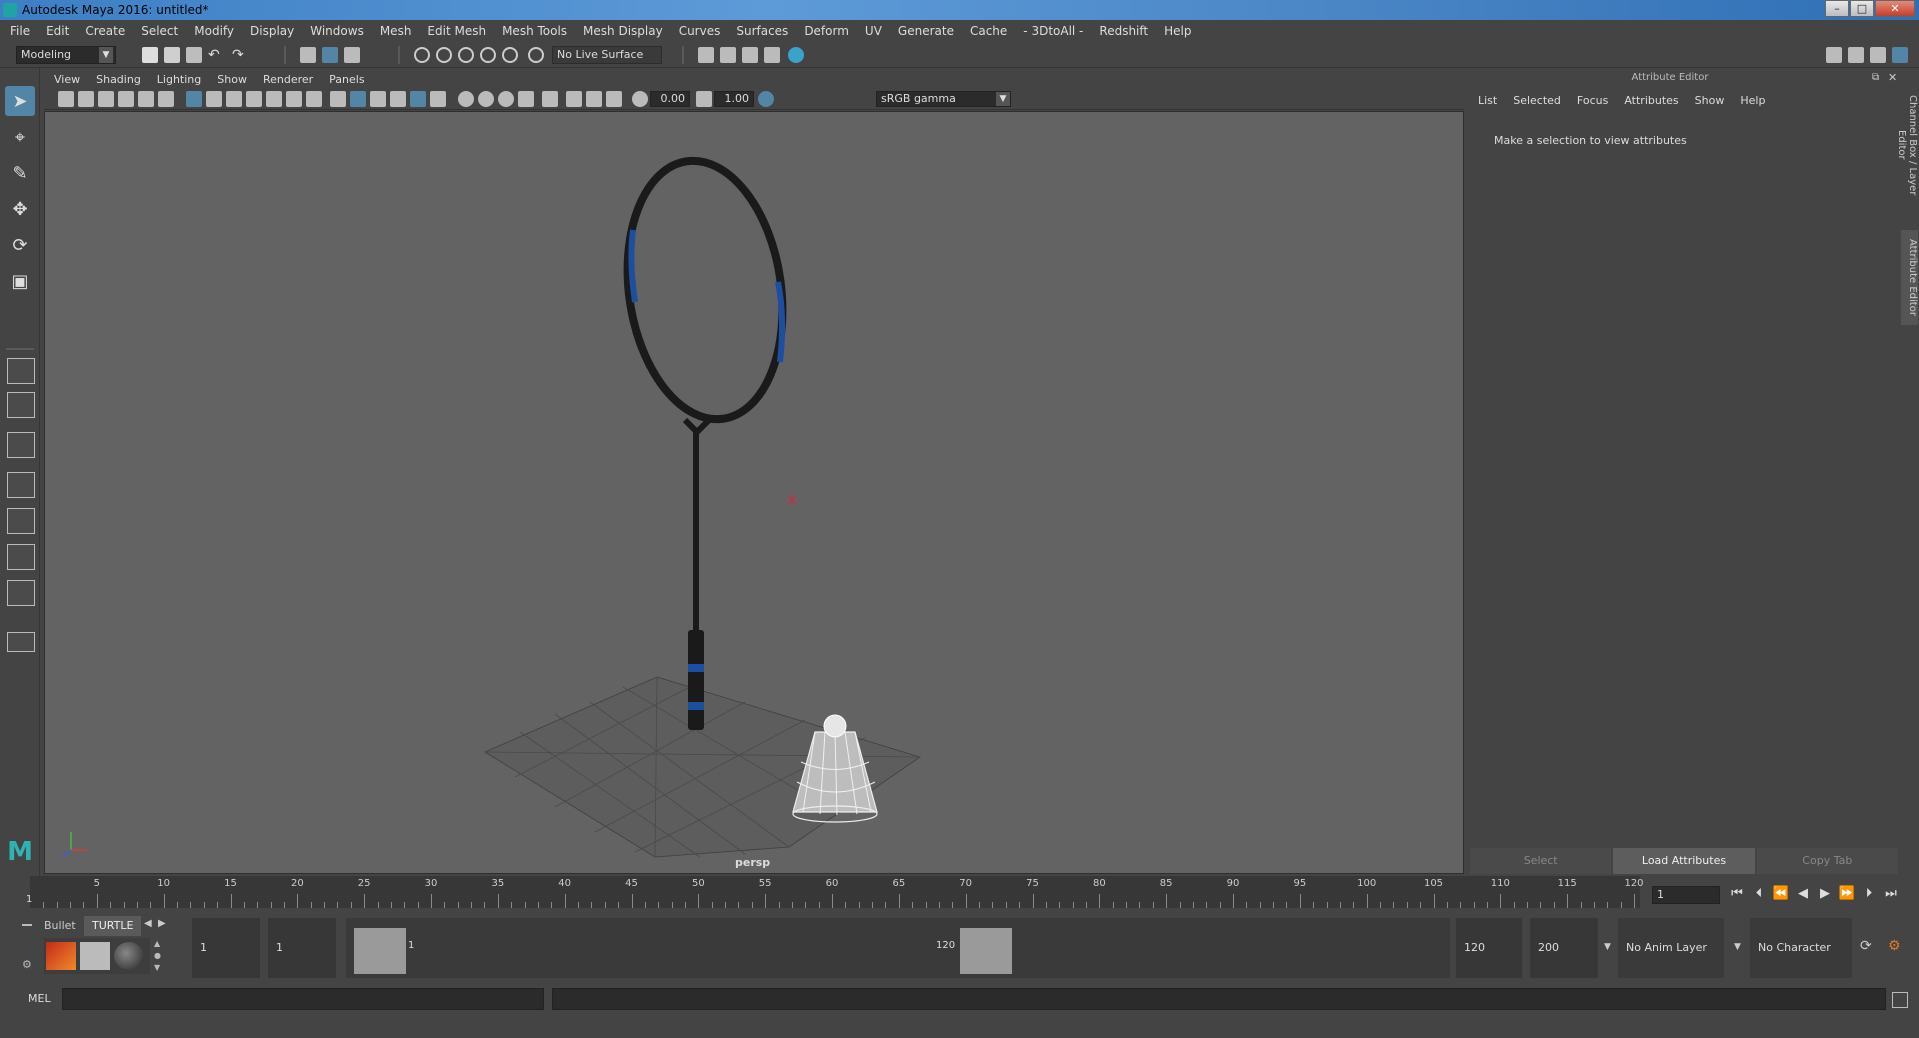 The image size is (1919, 1038). I want to click on image-plane-icon, so click(126, 99).